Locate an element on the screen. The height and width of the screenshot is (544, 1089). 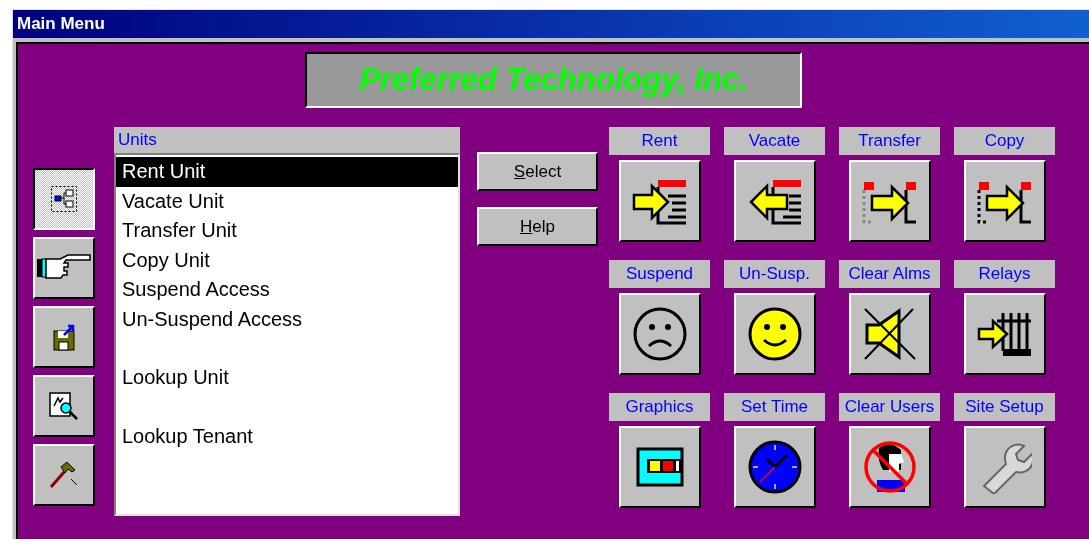
crossed-speaker-icon is located at coordinates (890, 334).